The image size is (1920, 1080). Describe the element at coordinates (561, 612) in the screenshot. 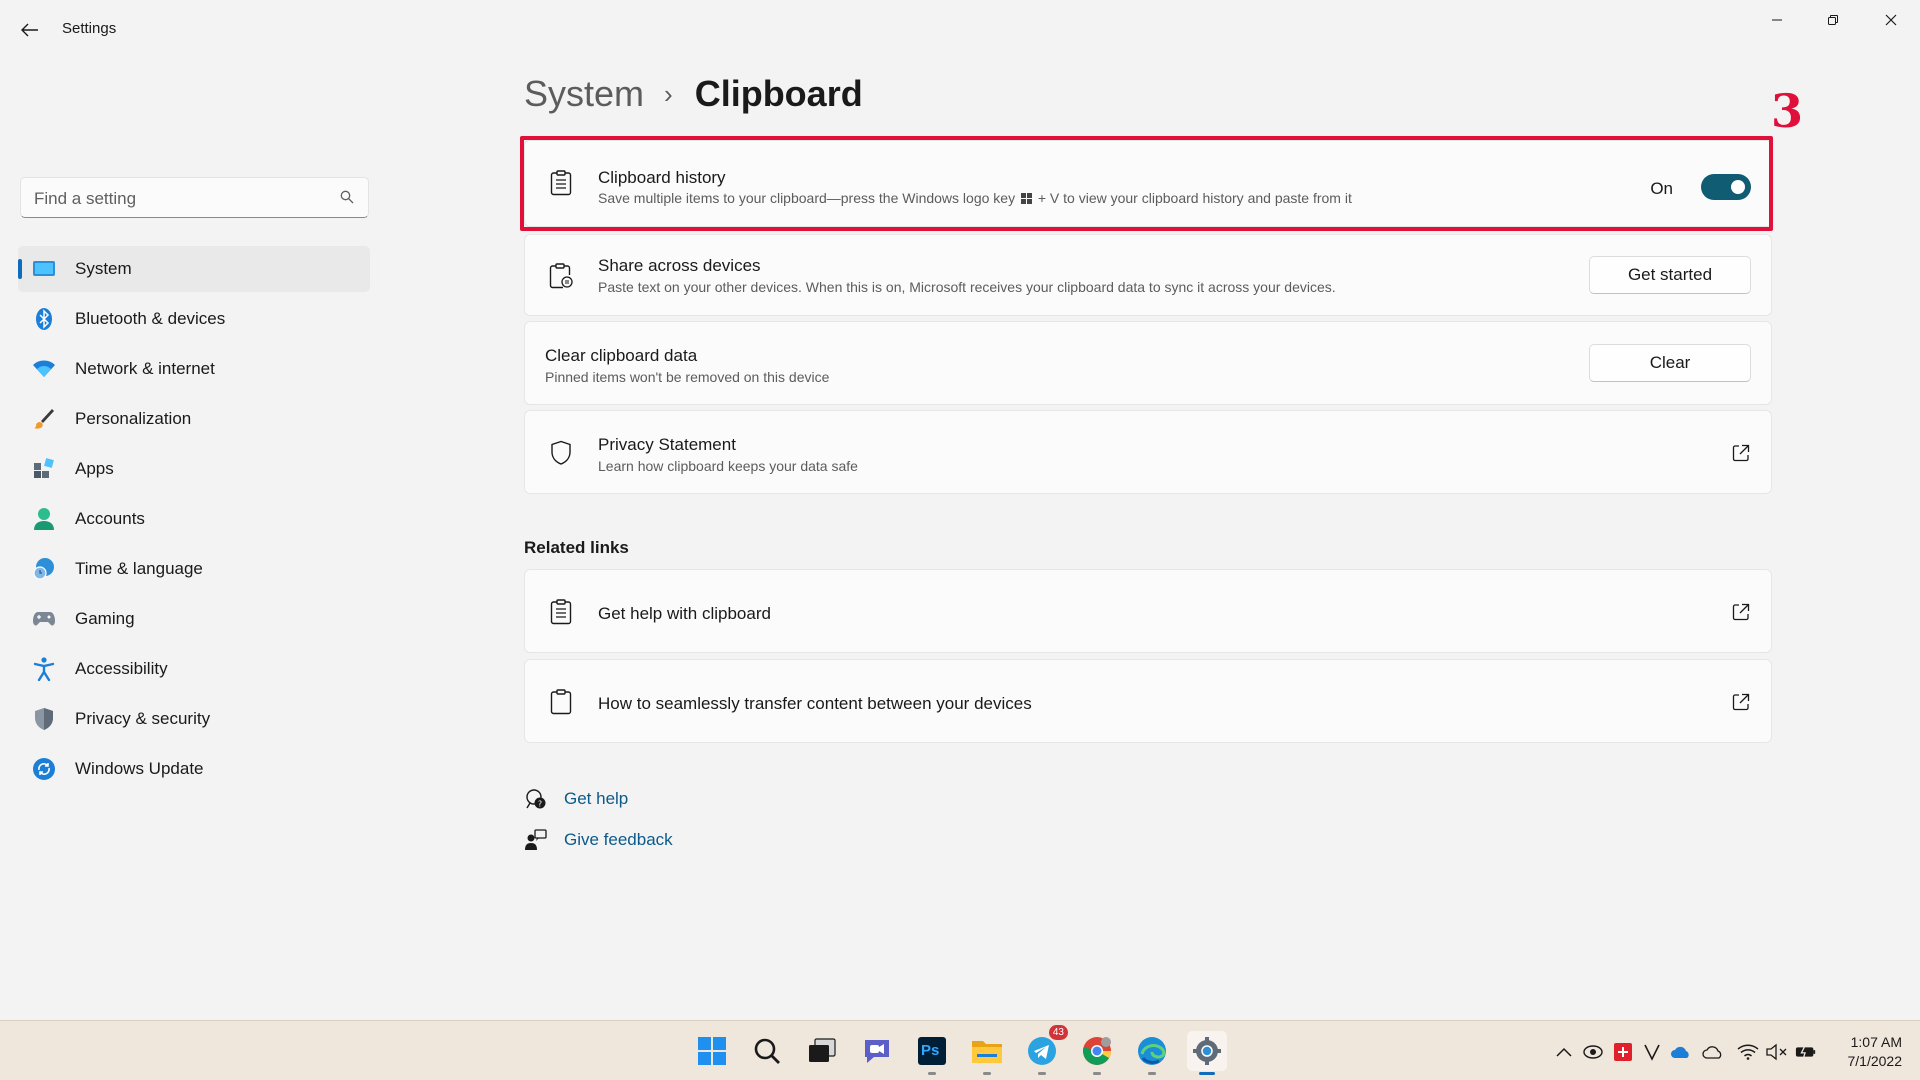

I see `clipboard-list-icon` at that location.